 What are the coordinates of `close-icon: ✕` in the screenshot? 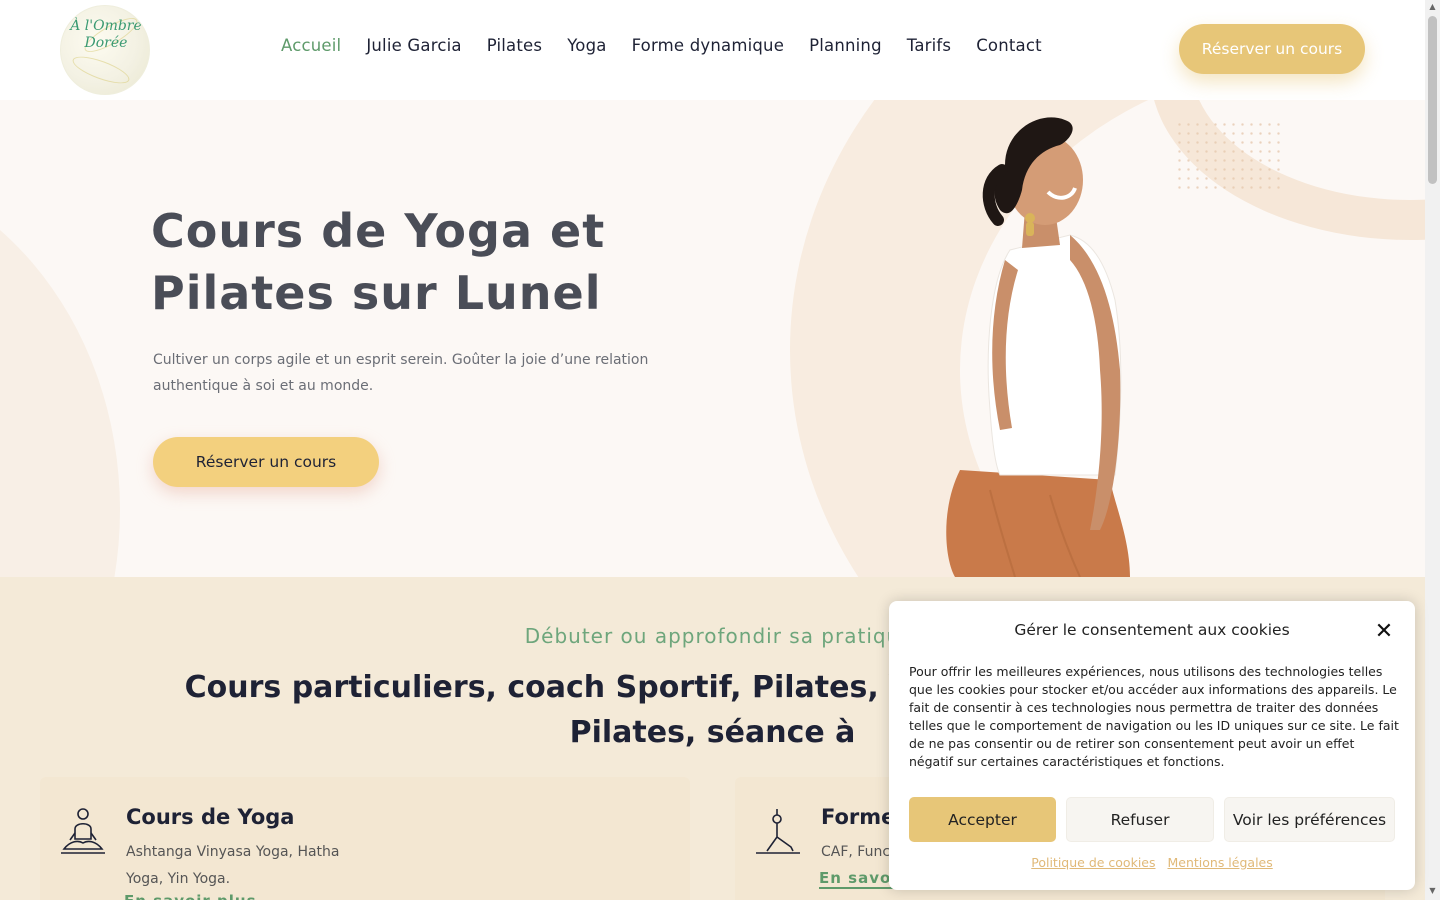 It's located at (1384, 632).